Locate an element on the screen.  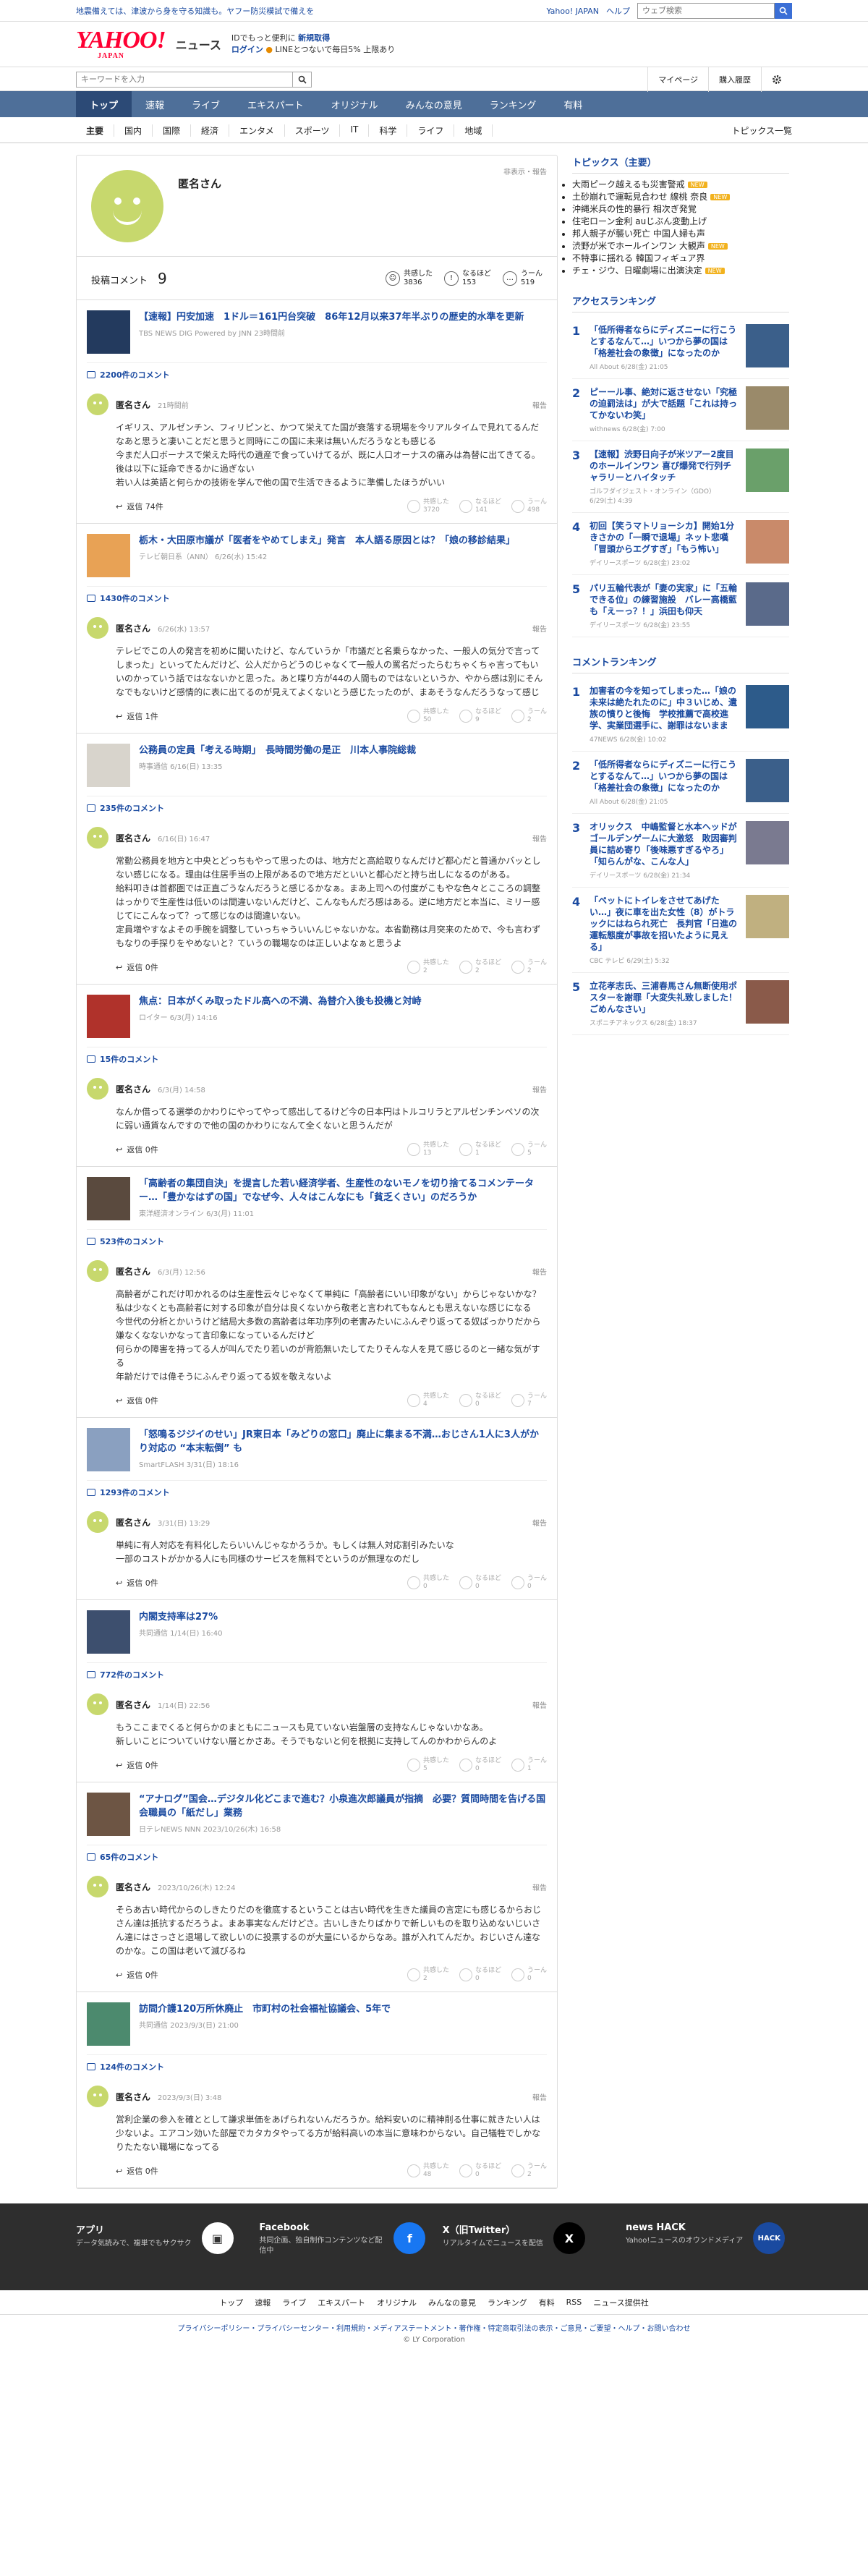
footer-app-link: アプリ データ気読みで、複単でもサクサク ▣ is located at coordinates (159, 2239).